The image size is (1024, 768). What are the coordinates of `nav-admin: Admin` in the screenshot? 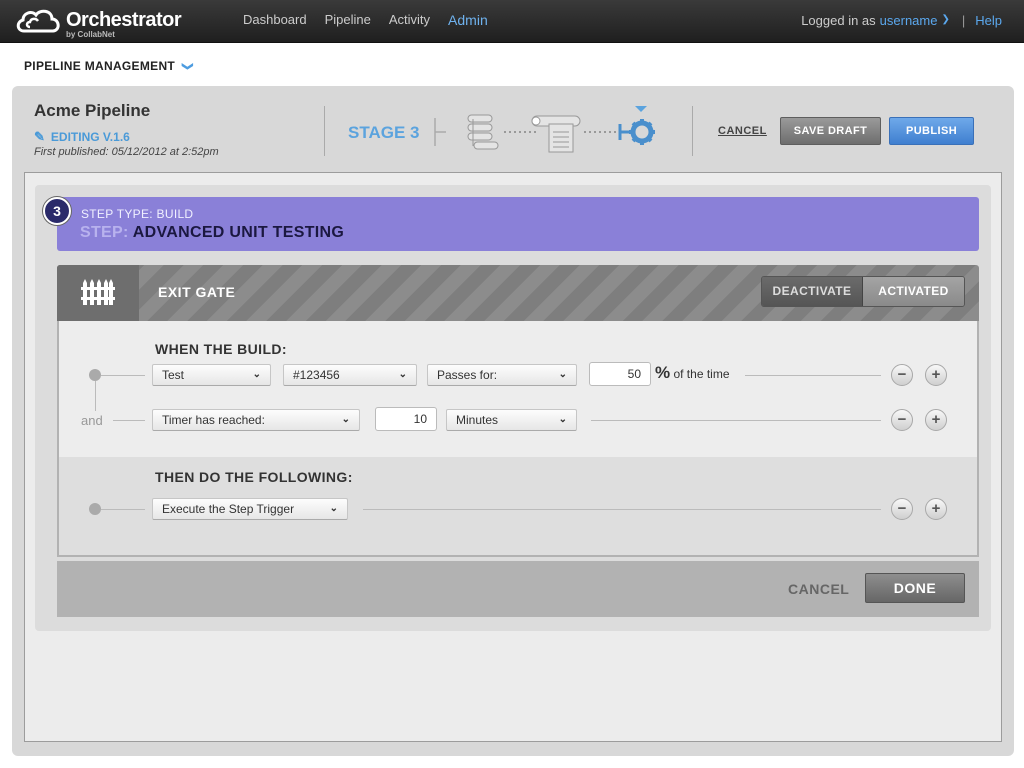 It's located at (468, 20).